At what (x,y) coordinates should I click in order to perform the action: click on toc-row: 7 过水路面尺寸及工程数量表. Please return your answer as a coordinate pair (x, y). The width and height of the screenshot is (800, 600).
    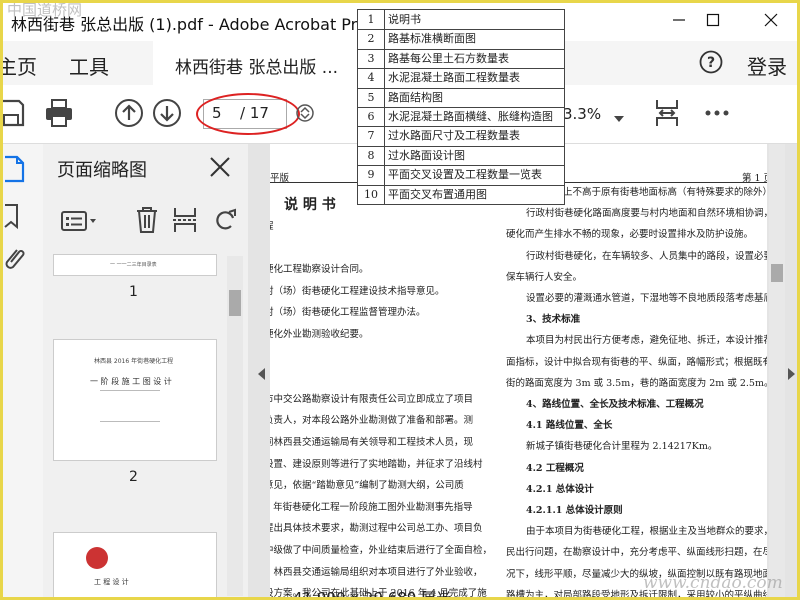
    Looking at the image, I should click on (461, 136).